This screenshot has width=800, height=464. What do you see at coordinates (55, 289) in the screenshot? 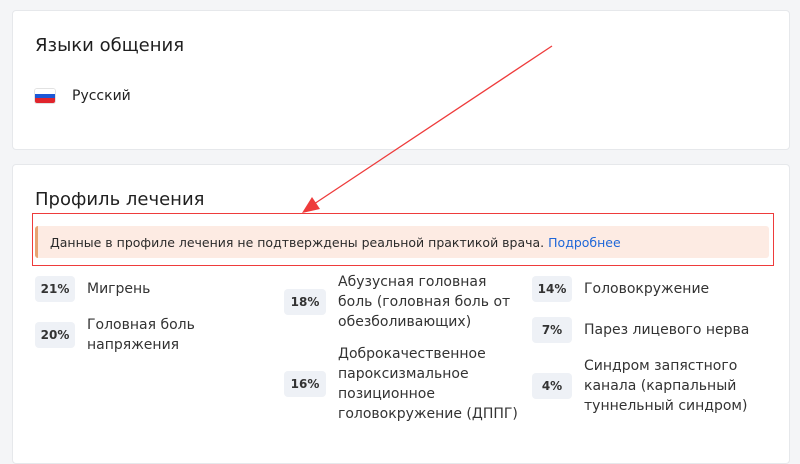
I see `condition-percent: 21%` at bounding box center [55, 289].